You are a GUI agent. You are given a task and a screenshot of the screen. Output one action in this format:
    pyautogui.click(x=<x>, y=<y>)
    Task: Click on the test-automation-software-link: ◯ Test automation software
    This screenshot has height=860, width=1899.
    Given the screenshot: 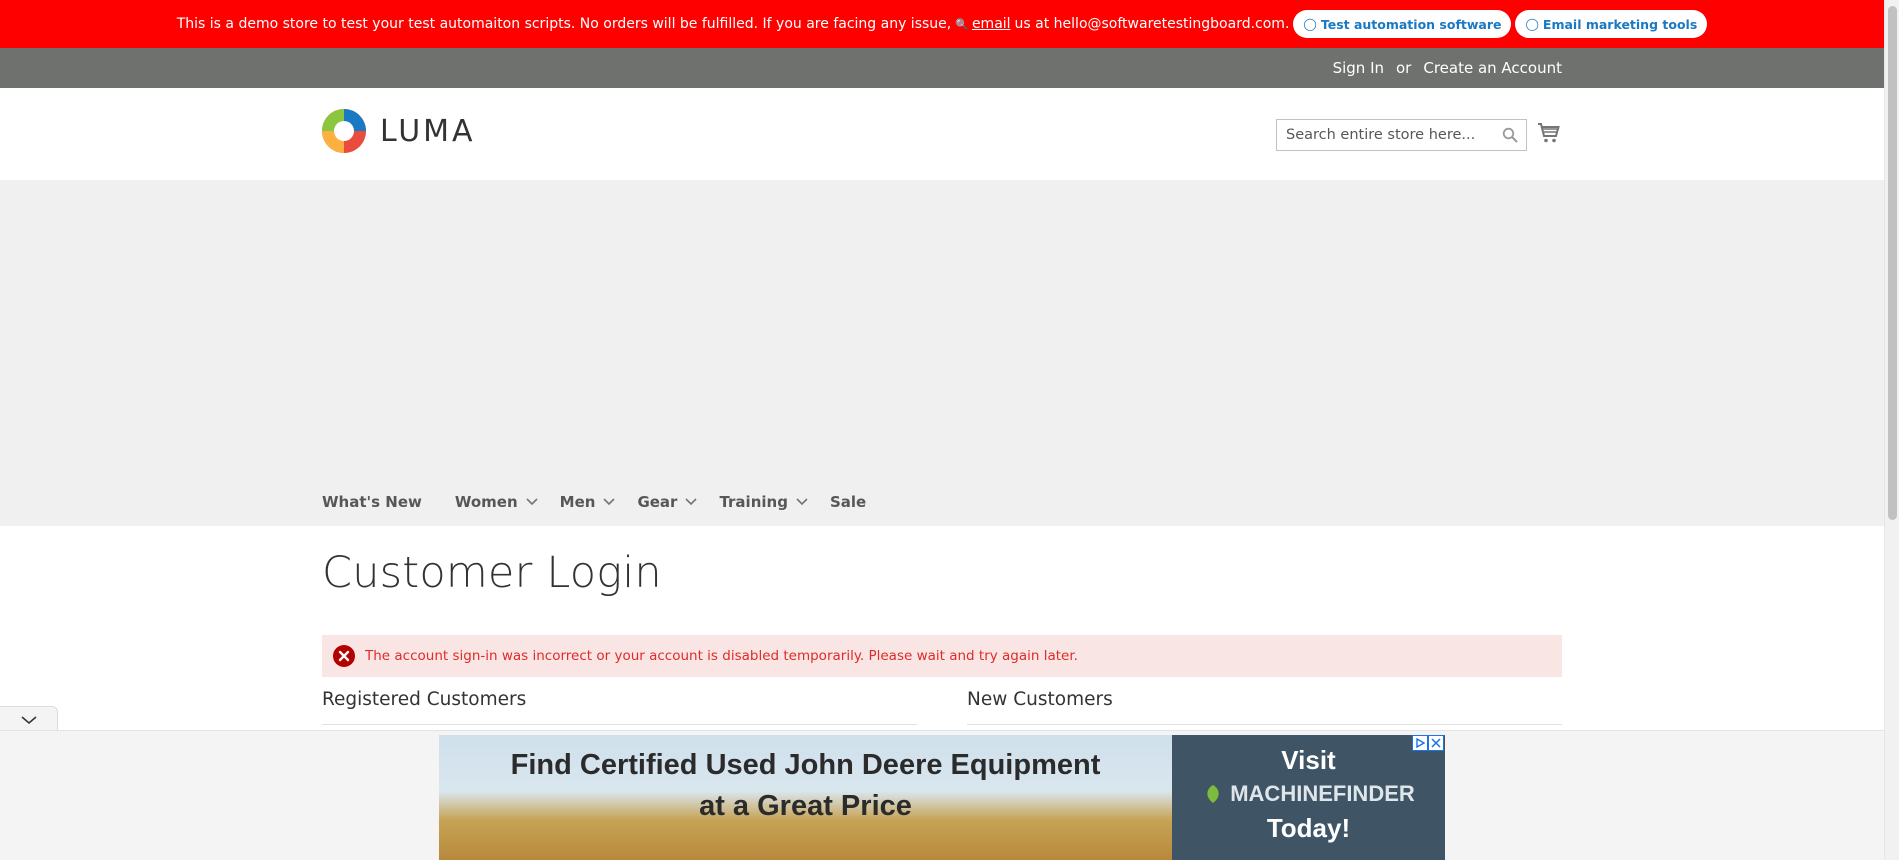 What is the action you would take?
    pyautogui.click(x=1402, y=24)
    